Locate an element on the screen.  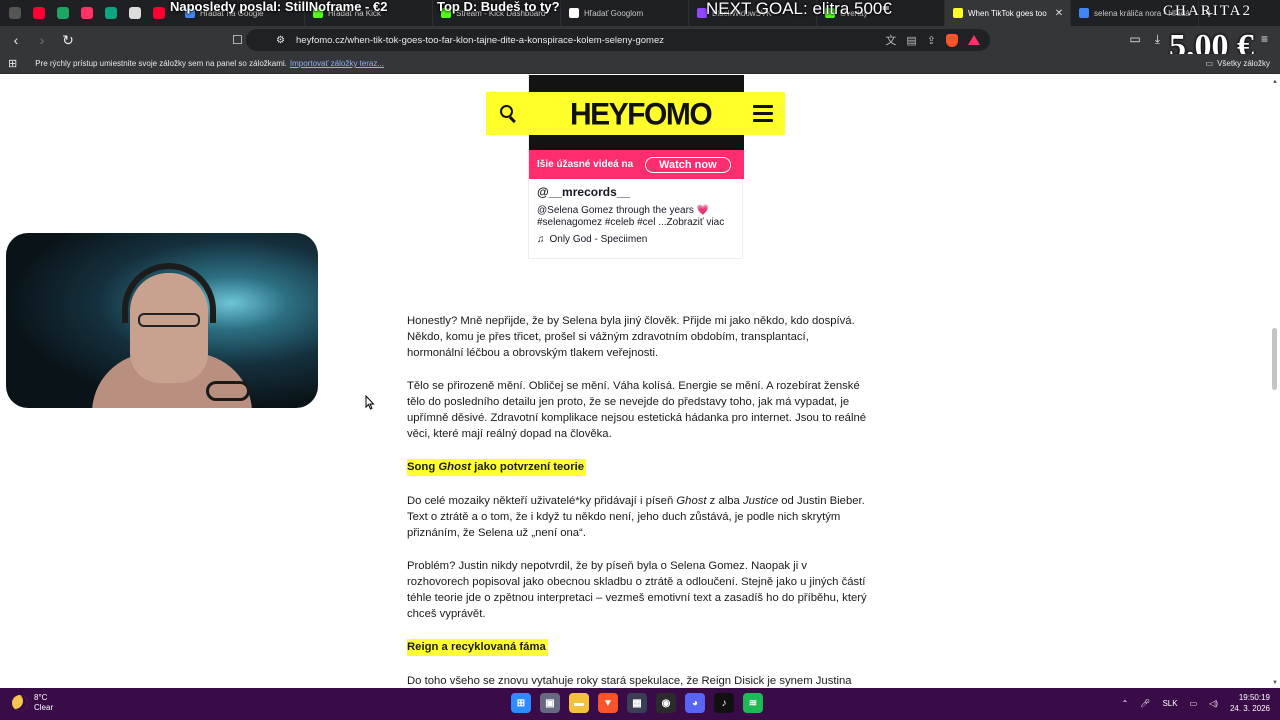
chatgpt-icon is located at coordinates (110, 13).